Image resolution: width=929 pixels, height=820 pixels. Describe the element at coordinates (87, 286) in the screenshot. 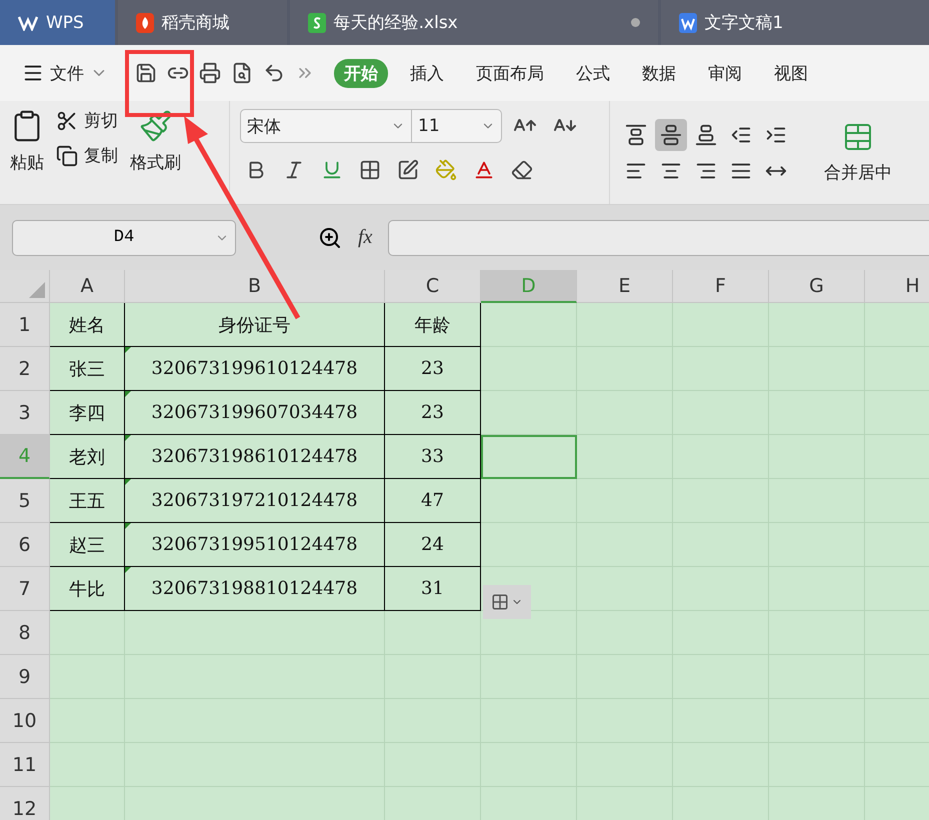

I see `column-header: A` at that location.